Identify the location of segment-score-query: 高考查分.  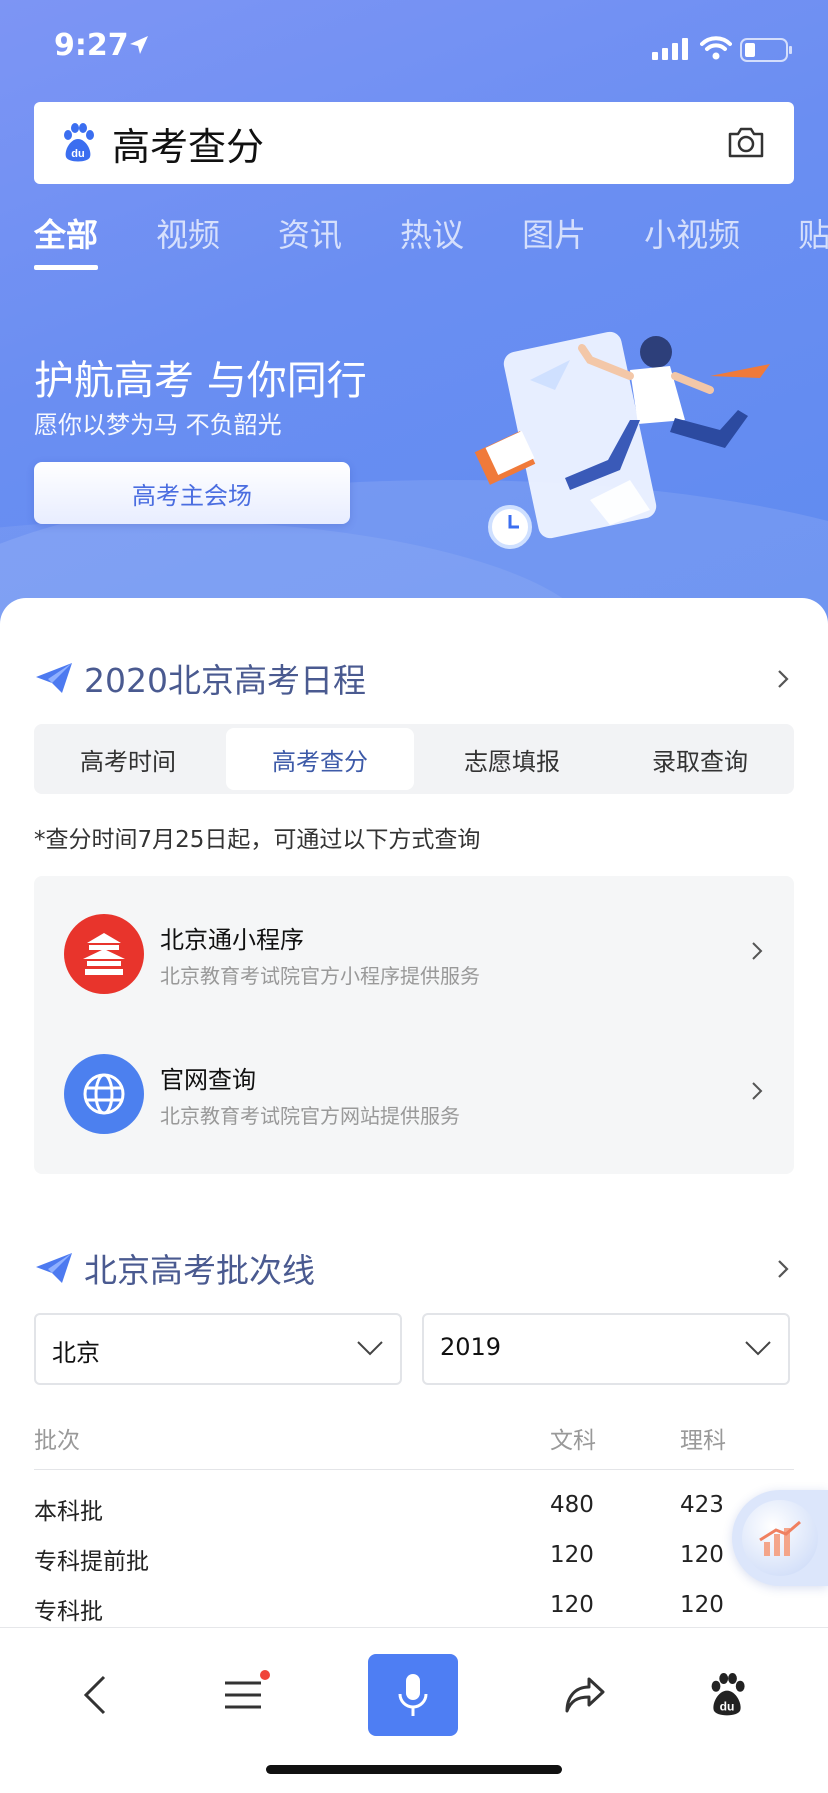
(320, 759).